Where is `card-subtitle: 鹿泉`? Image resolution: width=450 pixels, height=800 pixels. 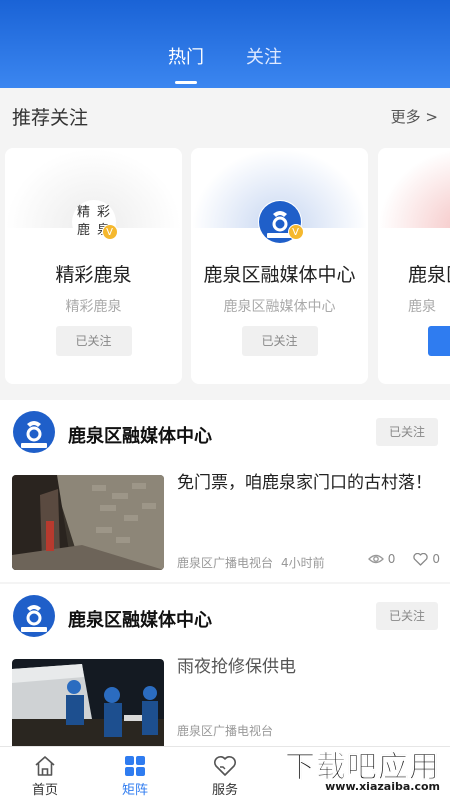 card-subtitle: 鹿泉 is located at coordinates (422, 307).